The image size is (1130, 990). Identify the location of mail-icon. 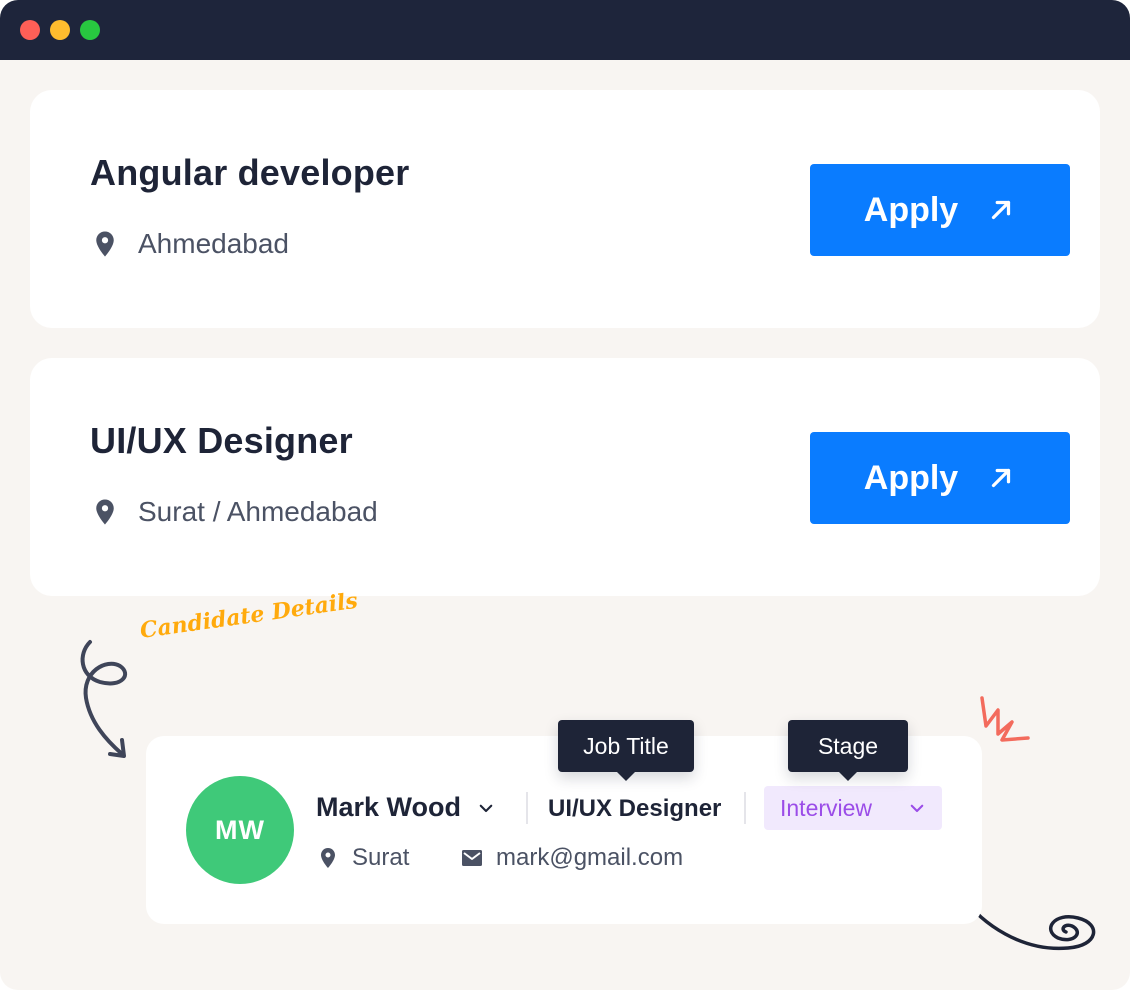
(472, 858).